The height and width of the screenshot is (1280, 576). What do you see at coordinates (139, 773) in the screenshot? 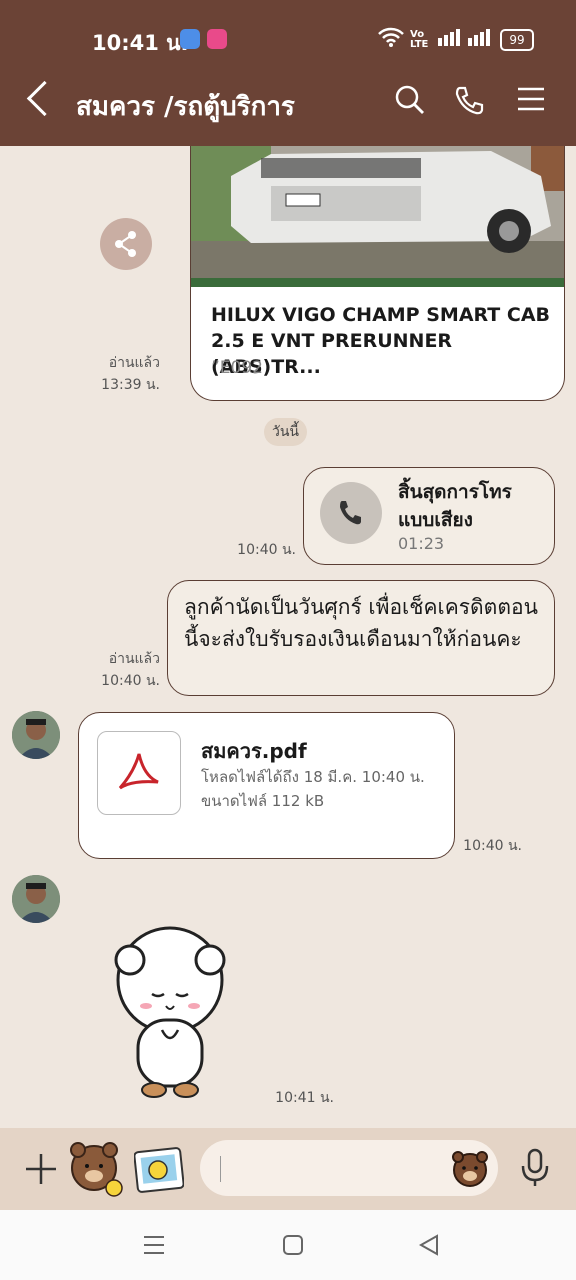
I see `pdf-file-icon` at bounding box center [139, 773].